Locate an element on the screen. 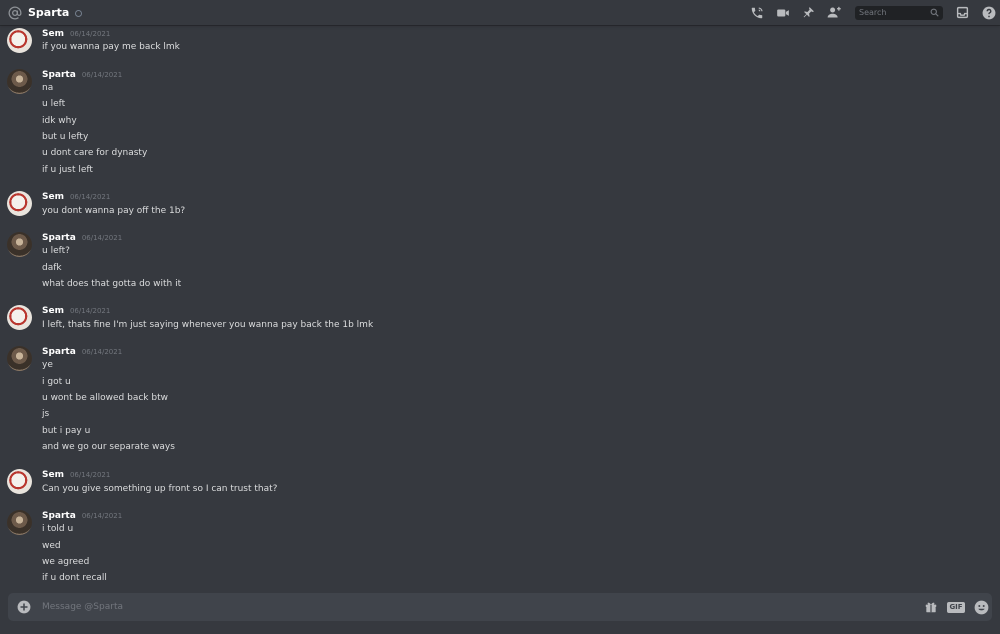 The height and width of the screenshot is (634, 1000). message-text: you dont wanna pay off the 1b? is located at coordinates (114, 211).